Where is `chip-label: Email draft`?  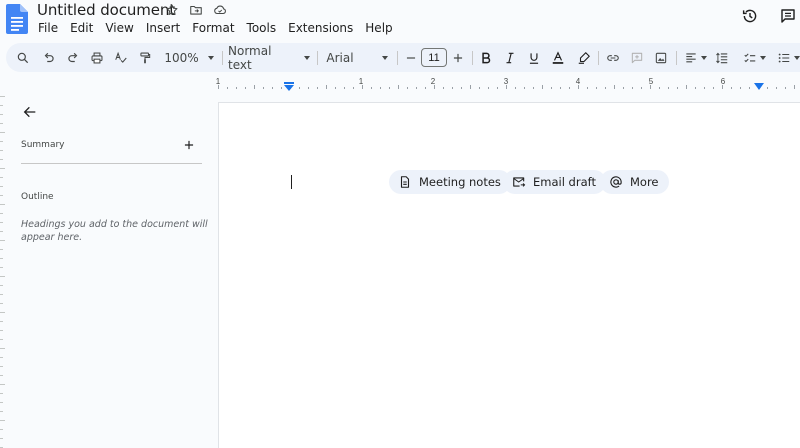
chip-label: Email draft is located at coordinates (564, 182).